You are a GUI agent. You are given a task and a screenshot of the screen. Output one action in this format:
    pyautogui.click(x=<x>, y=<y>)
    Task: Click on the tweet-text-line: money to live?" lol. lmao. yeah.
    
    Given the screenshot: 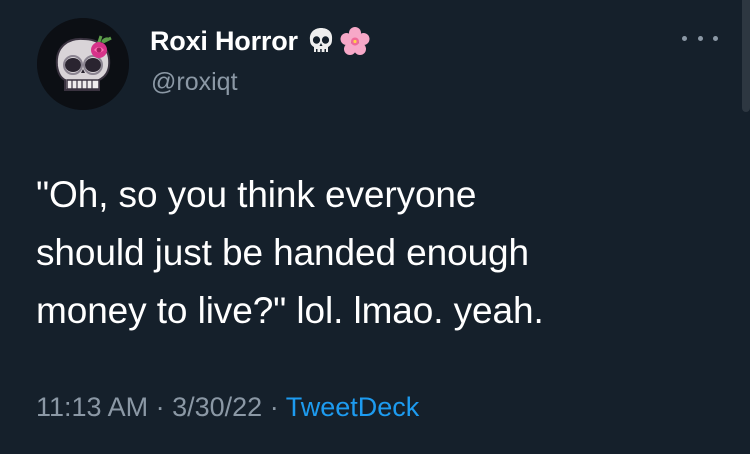 What is the action you would take?
    pyautogui.click(x=290, y=310)
    